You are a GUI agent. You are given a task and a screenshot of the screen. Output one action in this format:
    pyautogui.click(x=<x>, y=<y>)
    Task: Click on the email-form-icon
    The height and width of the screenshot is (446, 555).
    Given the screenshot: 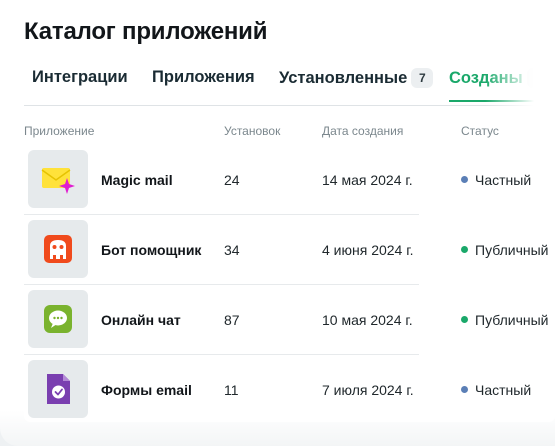 What is the action you would take?
    pyautogui.click(x=58, y=389)
    